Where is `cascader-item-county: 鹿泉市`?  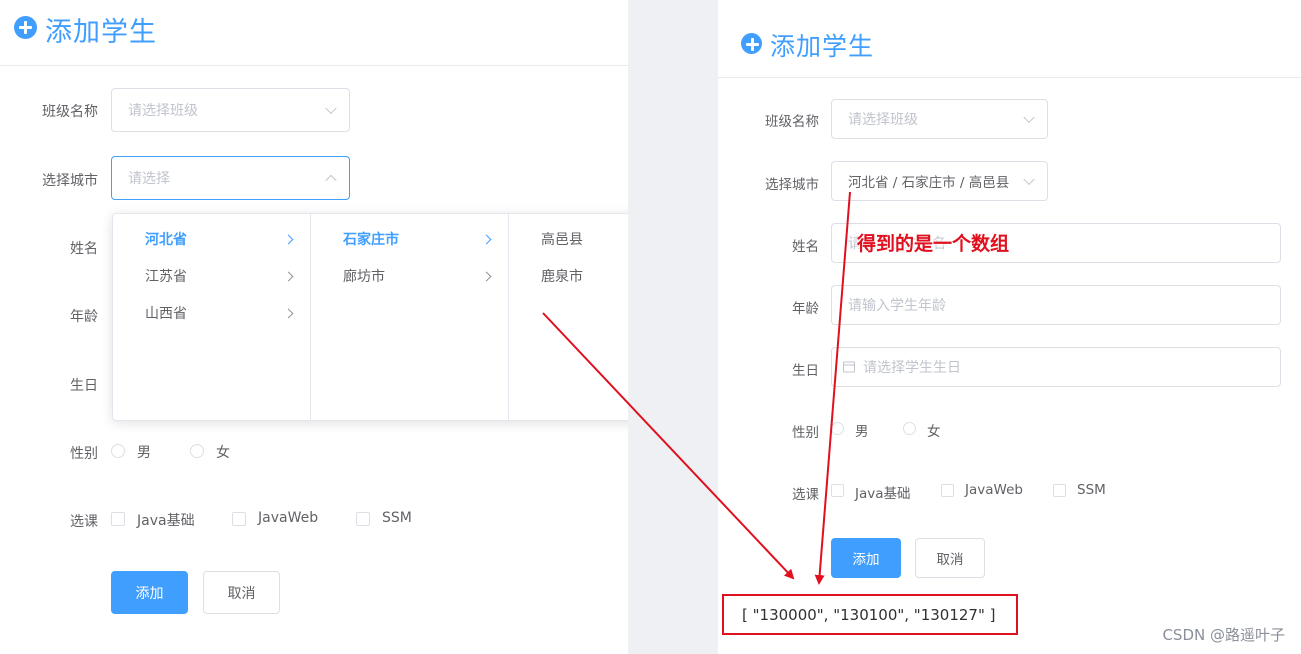
cascader-item-county: 鹿泉市 is located at coordinates (568, 277).